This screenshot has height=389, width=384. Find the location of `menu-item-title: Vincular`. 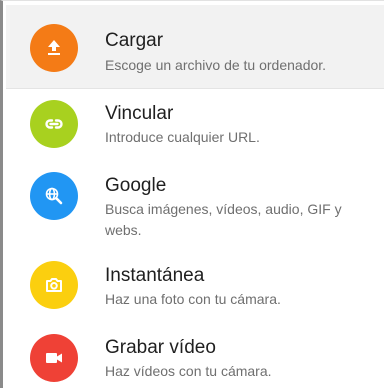

menu-item-title: Vincular is located at coordinates (139, 113).